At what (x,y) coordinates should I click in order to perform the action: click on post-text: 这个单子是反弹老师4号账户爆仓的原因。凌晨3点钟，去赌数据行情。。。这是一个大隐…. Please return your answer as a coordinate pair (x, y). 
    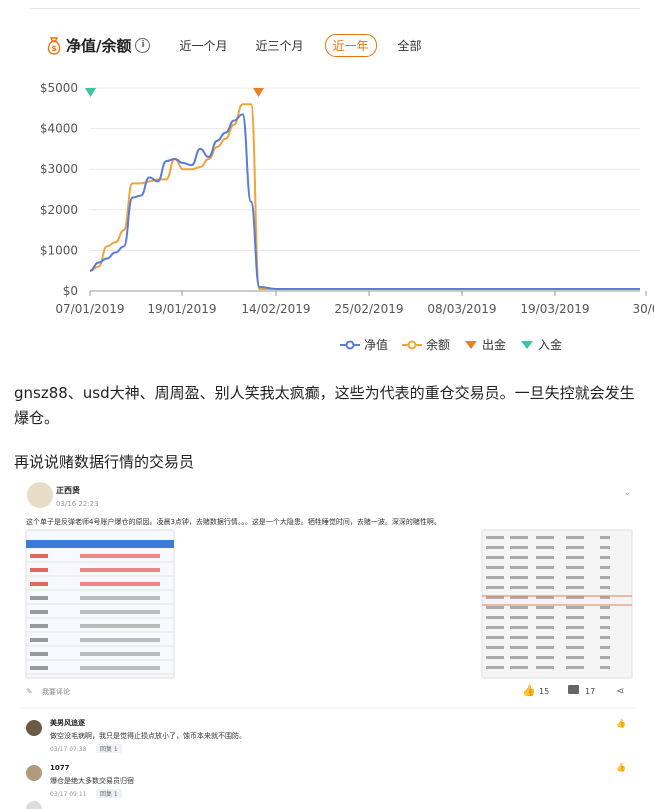
    Looking at the image, I should click on (233, 521).